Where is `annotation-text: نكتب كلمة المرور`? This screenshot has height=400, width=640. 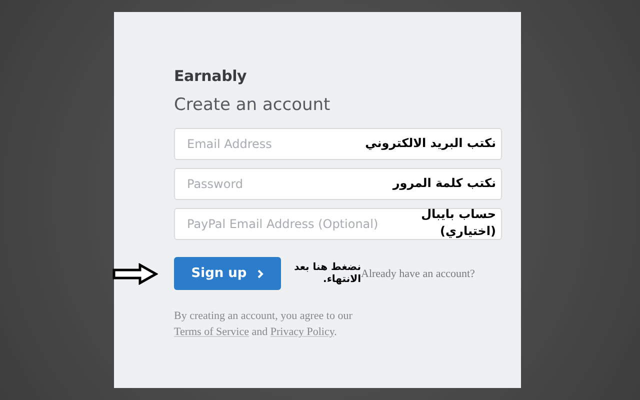
annotation-text: نكتب كلمة المرور is located at coordinates (444, 183).